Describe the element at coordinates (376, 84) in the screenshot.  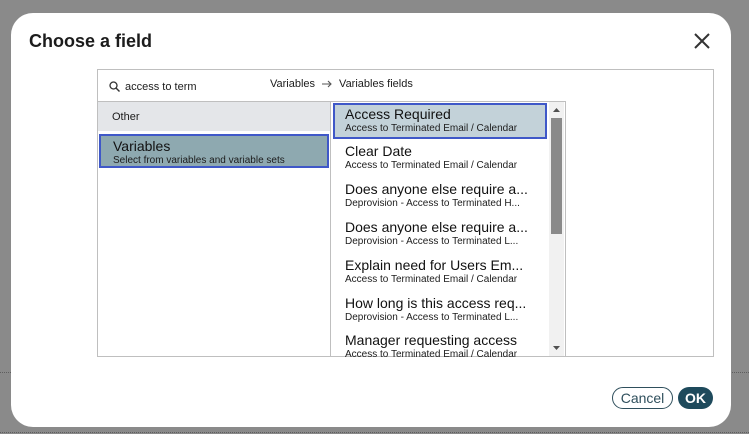
I see `breadcrumb-item-variables-fields: Variables fields` at that location.